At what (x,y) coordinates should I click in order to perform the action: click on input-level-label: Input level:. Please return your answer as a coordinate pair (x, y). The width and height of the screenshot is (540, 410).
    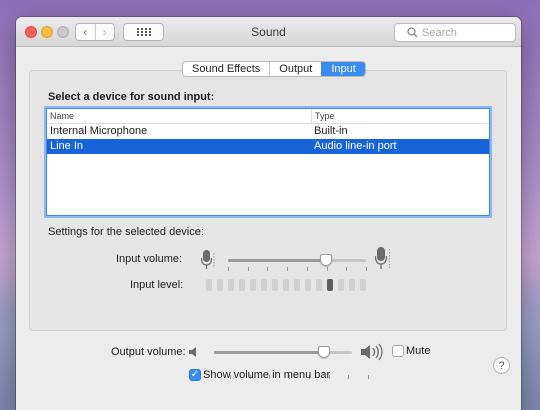
    Looking at the image, I should click on (157, 285).